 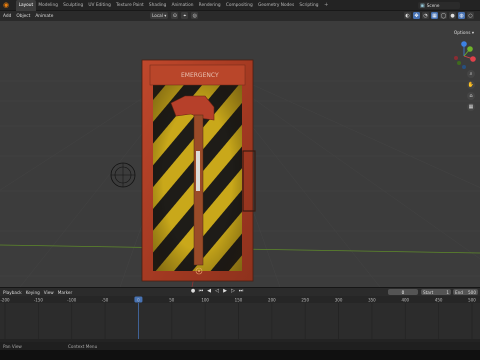 I want to click on ruler-tick-label: 150, so click(x=239, y=300).